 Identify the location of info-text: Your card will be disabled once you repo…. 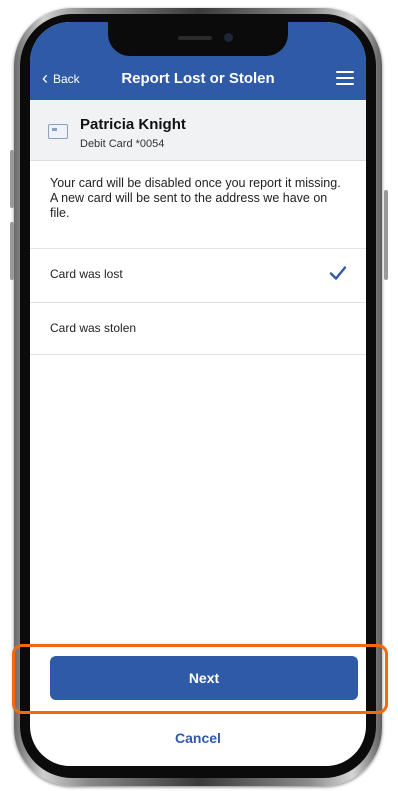
(195, 198).